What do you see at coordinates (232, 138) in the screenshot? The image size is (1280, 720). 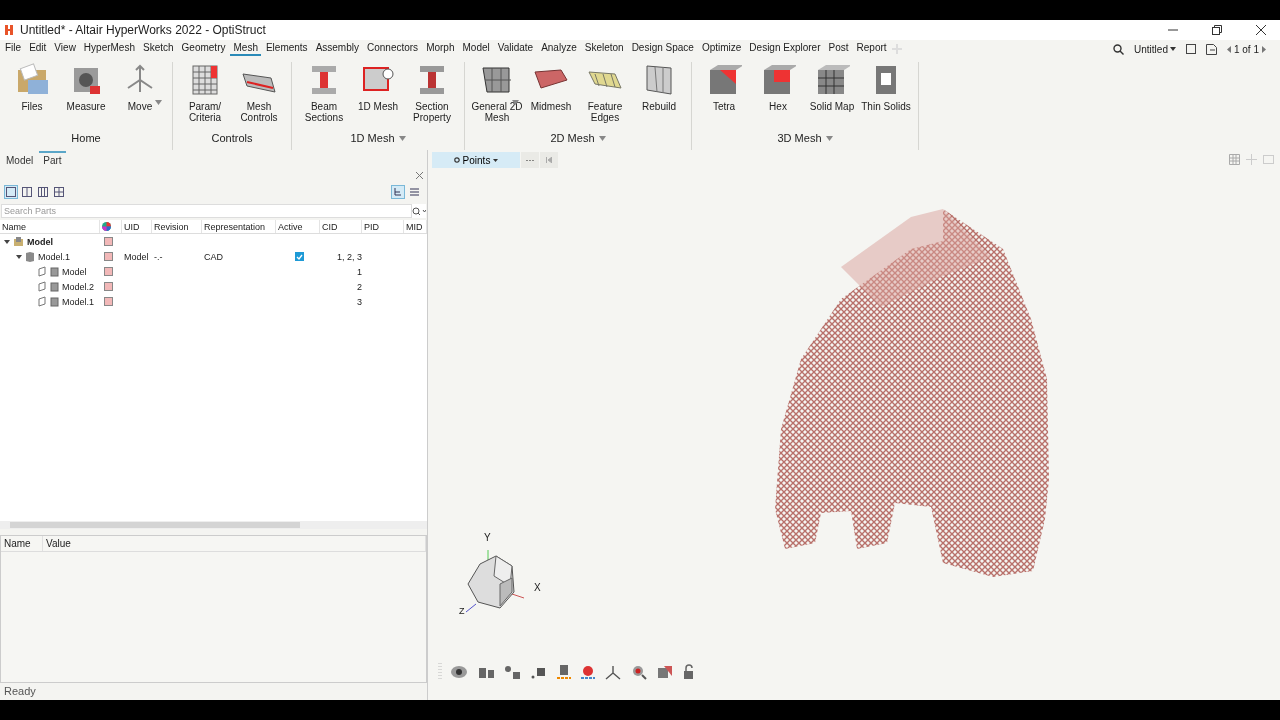 I see `group-title: Controls` at bounding box center [232, 138].